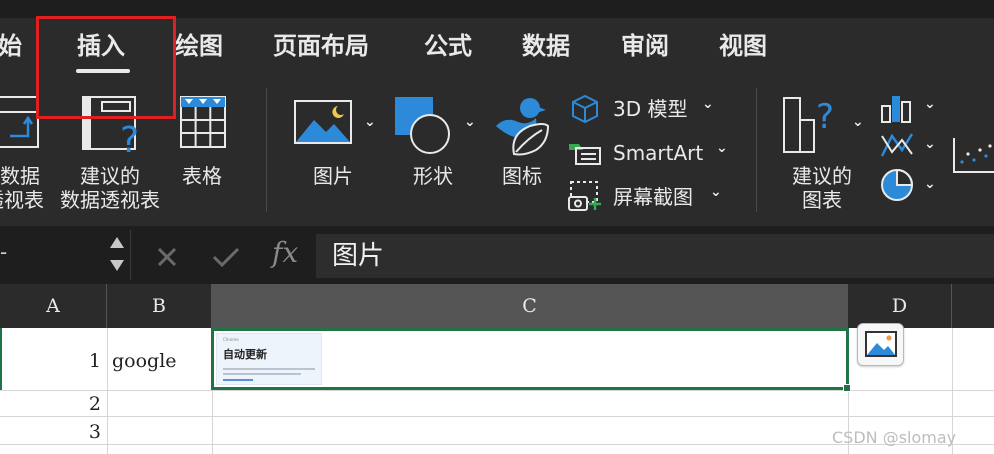 Image resolution: width=994 pixels, height=454 pixels. What do you see at coordinates (422, 125) in the screenshot?
I see `shapes-icon` at bounding box center [422, 125].